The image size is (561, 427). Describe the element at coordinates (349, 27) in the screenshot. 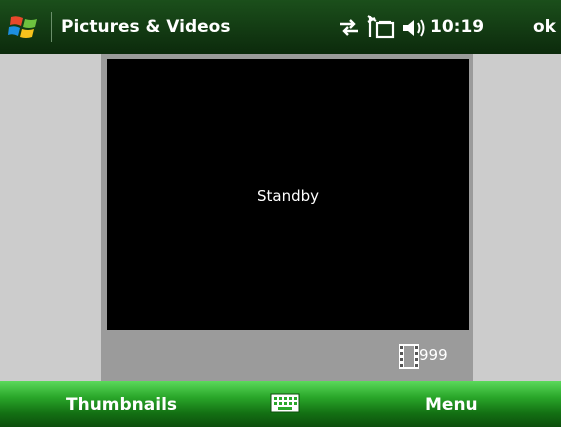

I see `sync-icon` at that location.